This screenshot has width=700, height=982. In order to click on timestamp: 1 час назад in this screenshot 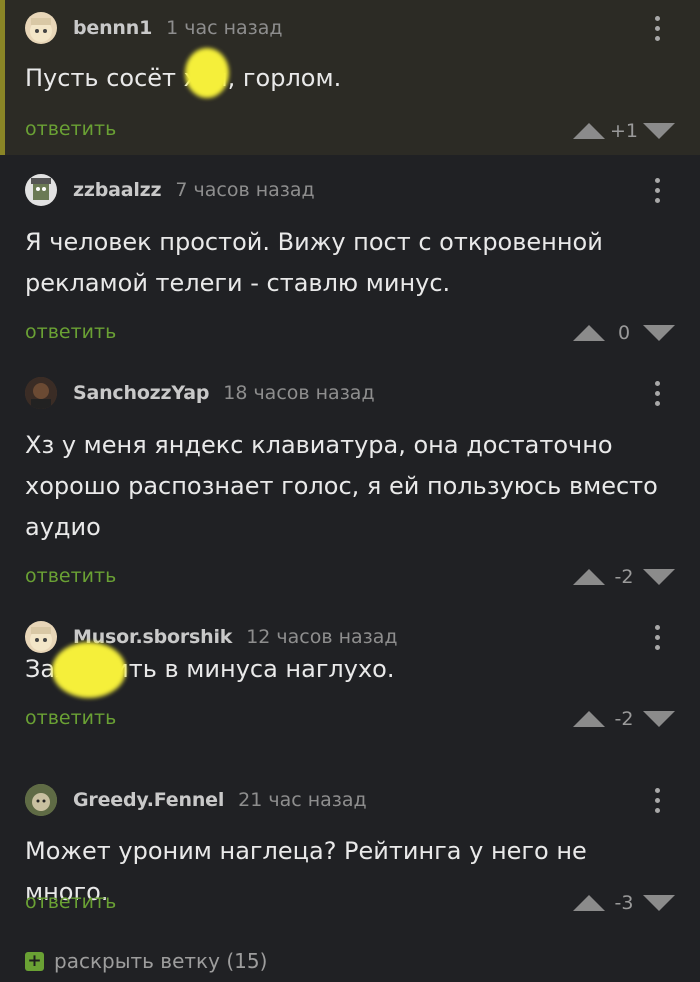, I will do `click(224, 28)`.